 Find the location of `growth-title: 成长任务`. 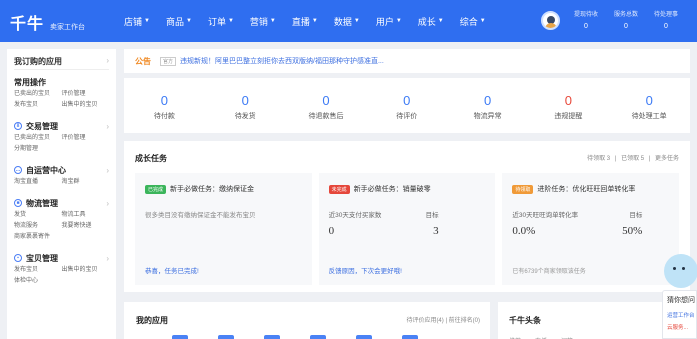

growth-title: 成长任务 is located at coordinates (151, 158).